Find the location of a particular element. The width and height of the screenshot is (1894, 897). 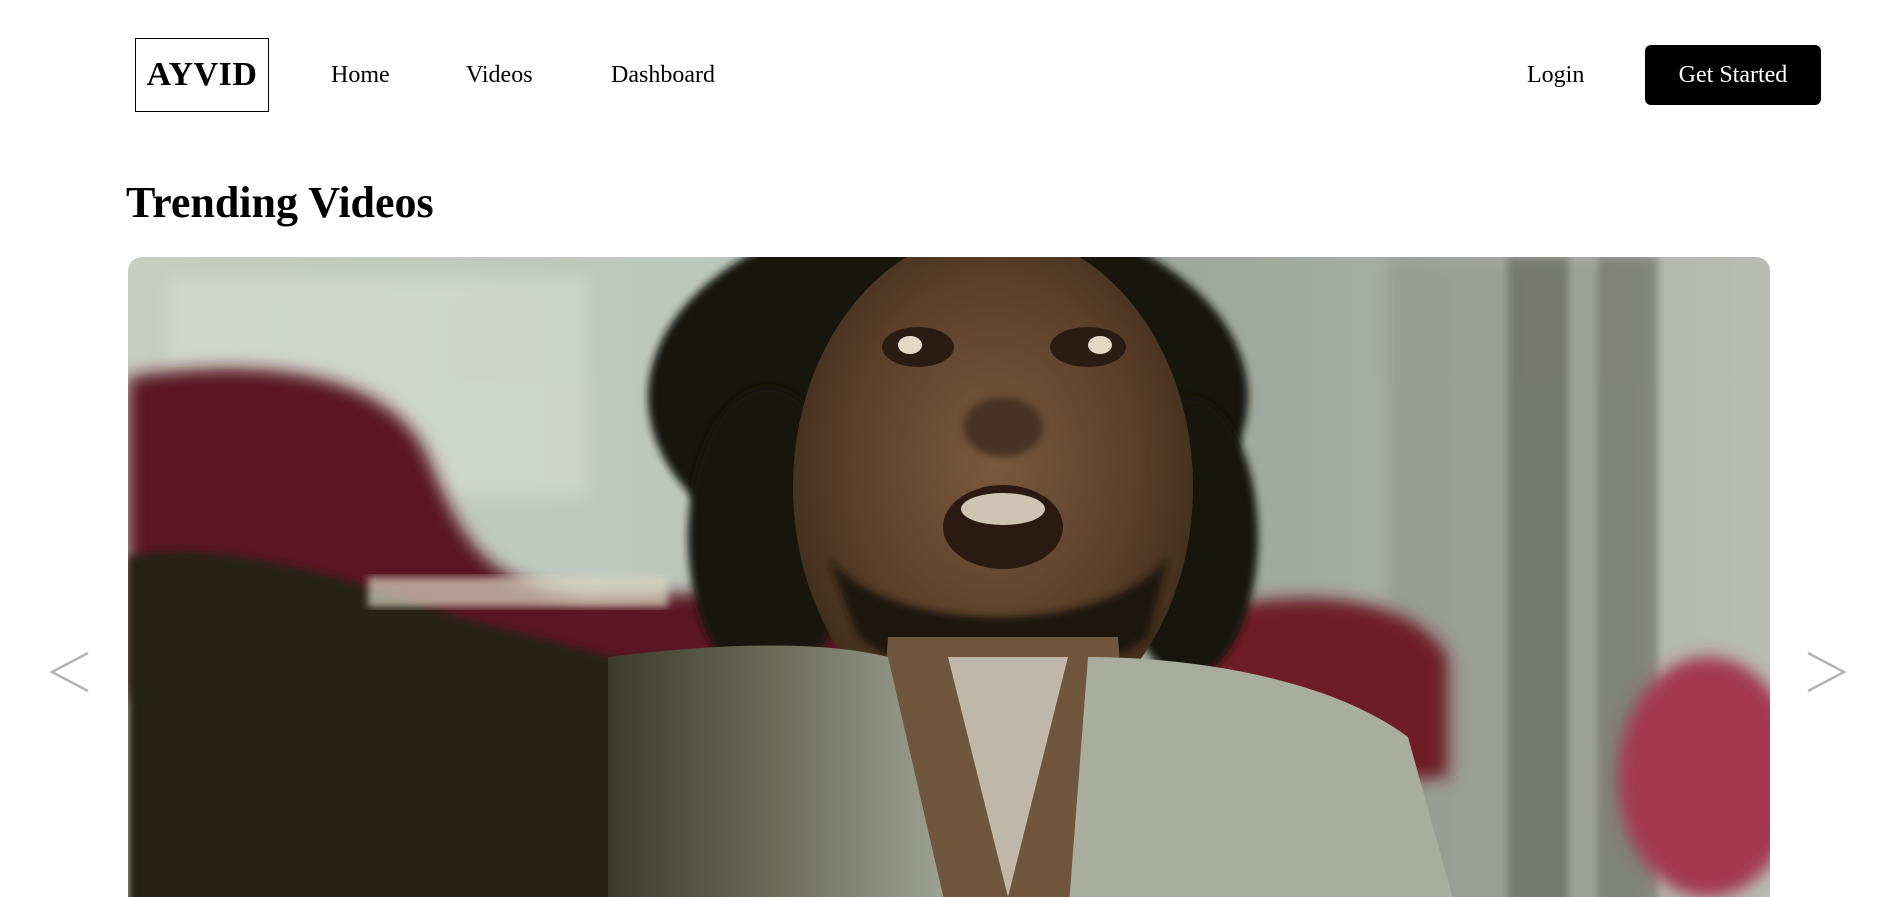

chevron-right-icon is located at coordinates (1826, 672).